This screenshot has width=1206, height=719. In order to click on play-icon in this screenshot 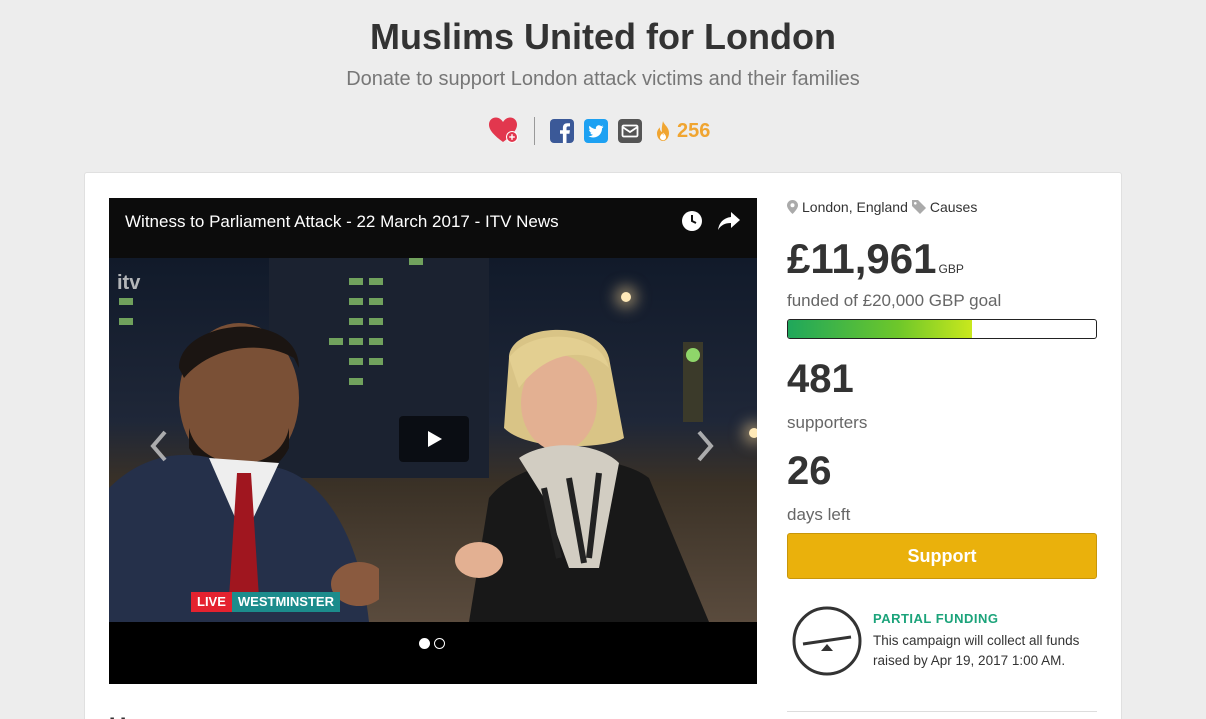, I will do `click(435, 439)`.